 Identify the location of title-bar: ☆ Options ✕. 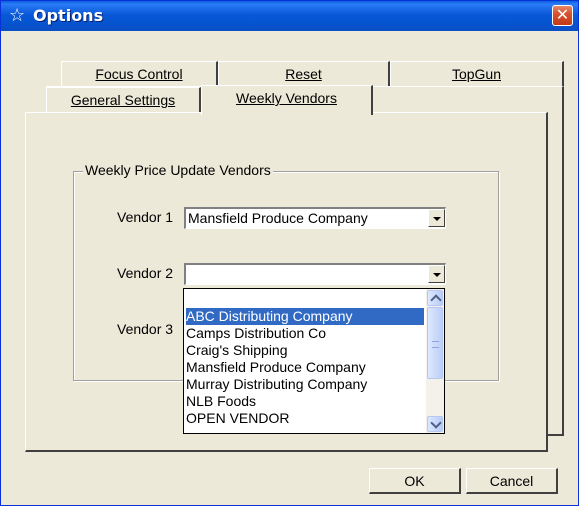
(289, 16).